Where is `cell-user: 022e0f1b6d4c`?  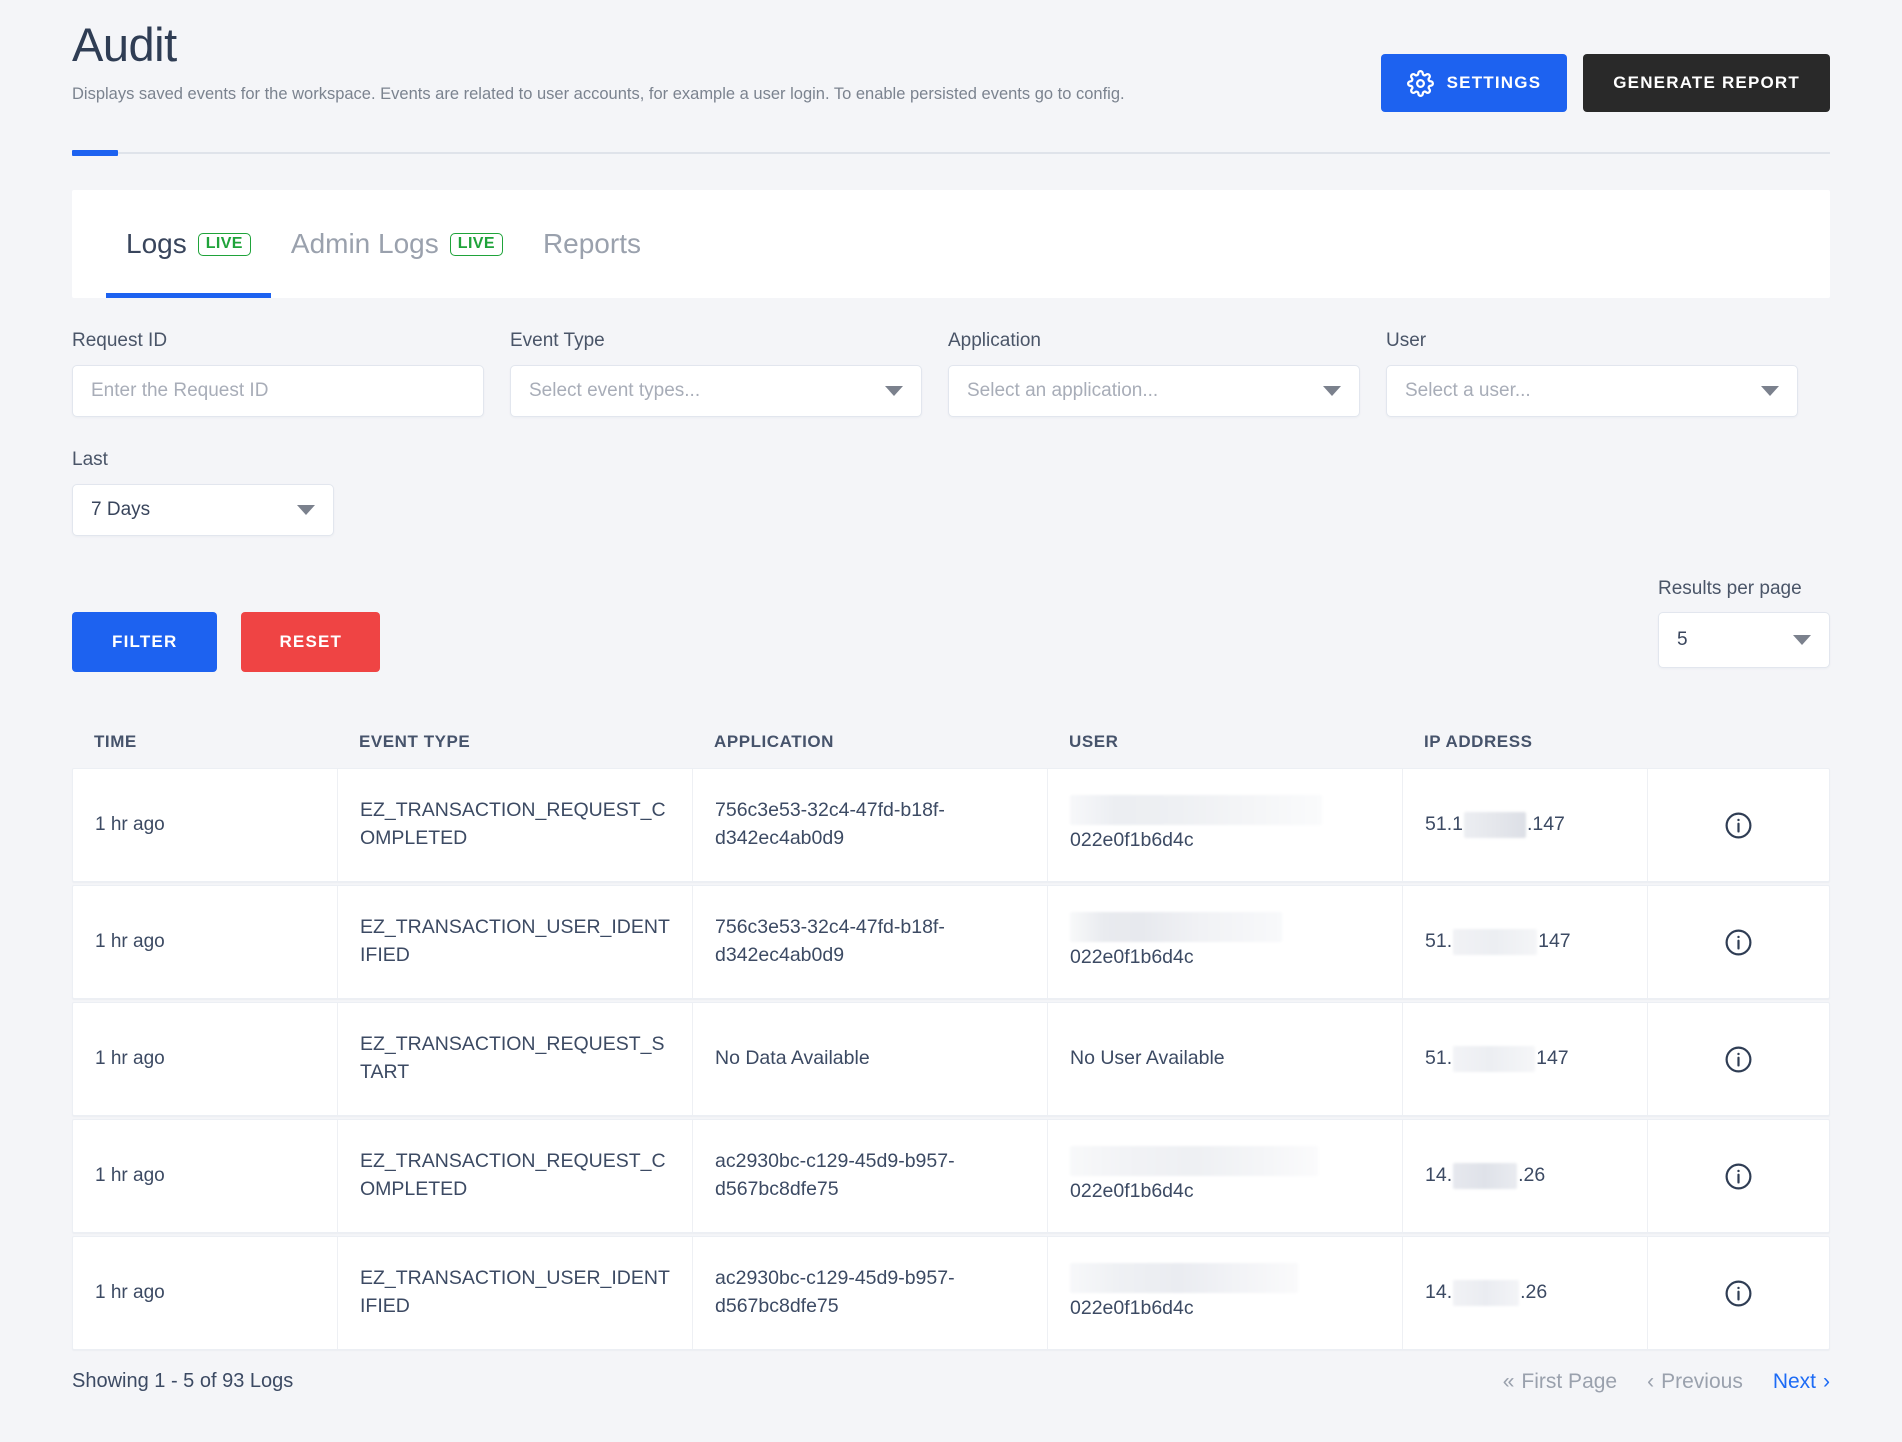
cell-user: 022e0f1b6d4c is located at coordinates (1225, 1293).